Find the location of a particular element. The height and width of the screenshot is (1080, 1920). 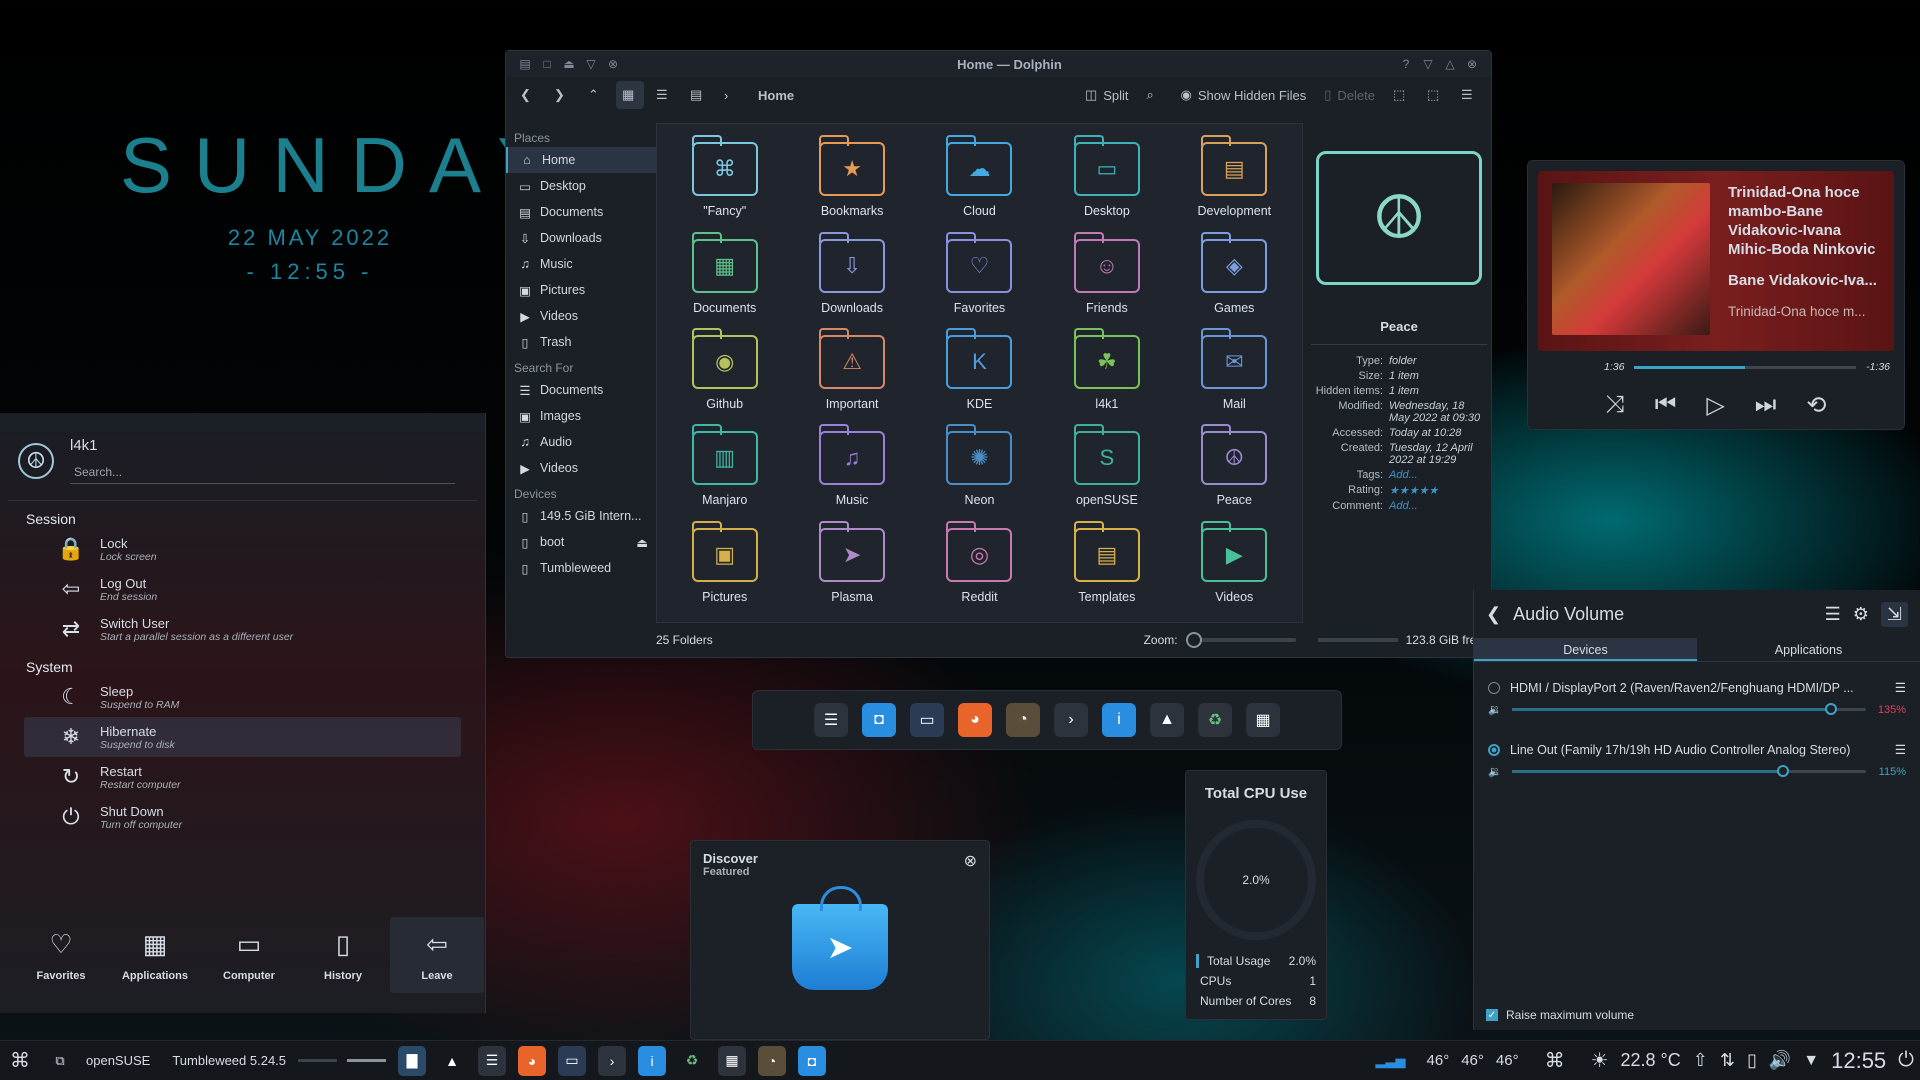

folder-item: ♫ Music is located at coordinates (851, 469).